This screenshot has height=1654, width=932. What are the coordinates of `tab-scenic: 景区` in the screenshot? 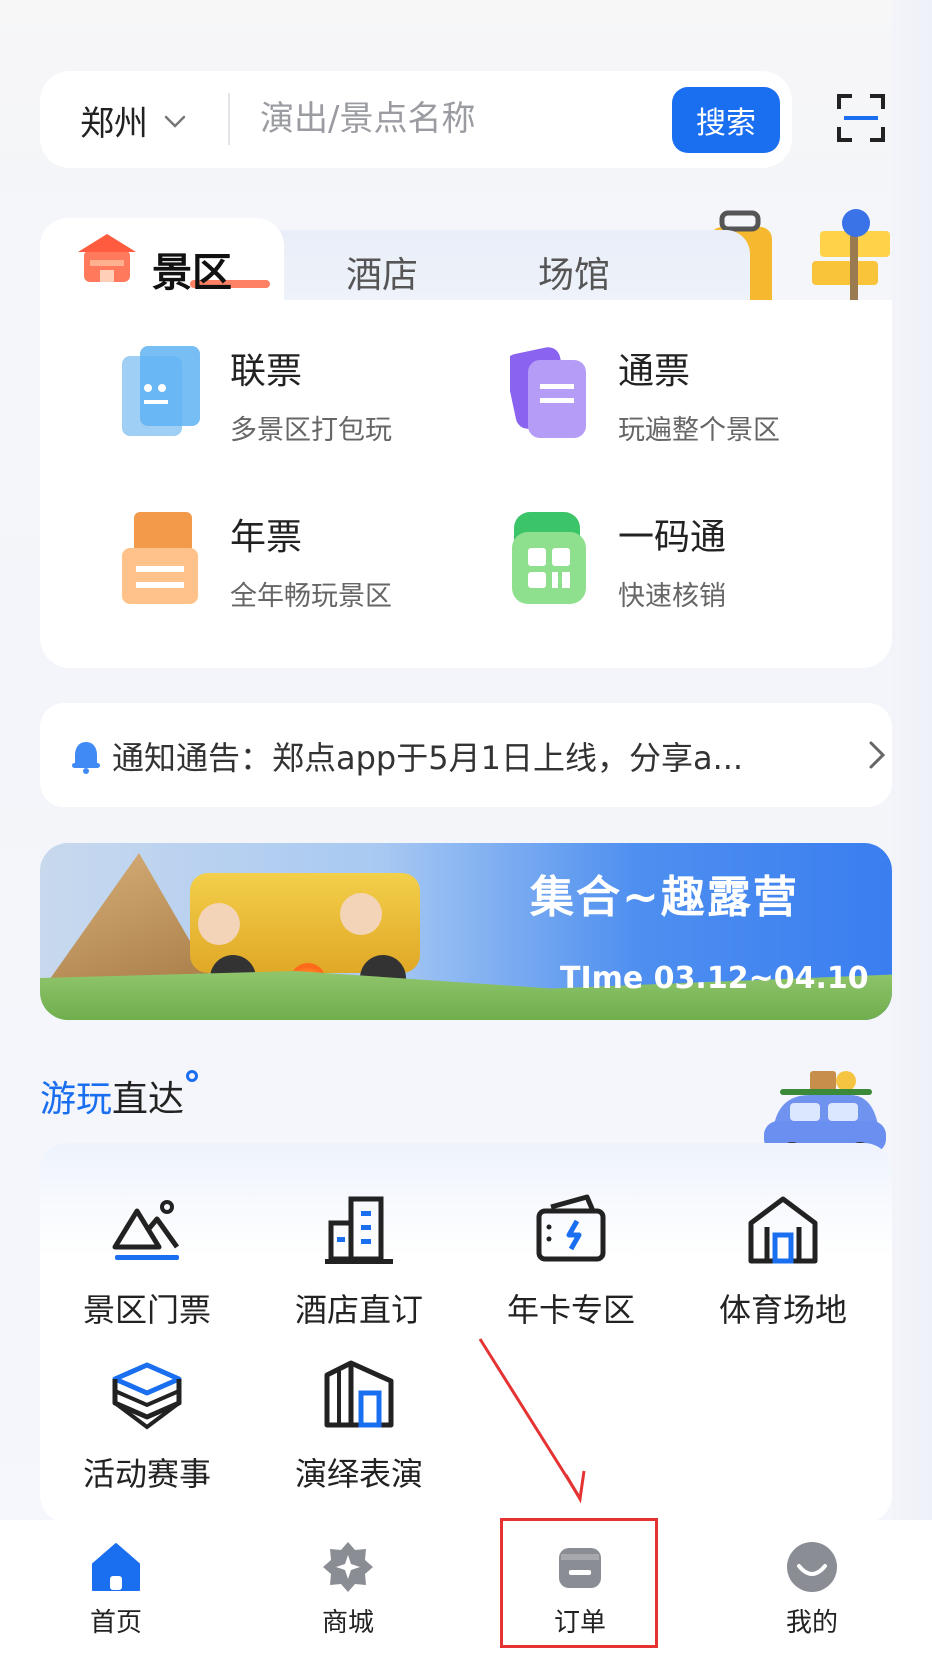 It's located at (162, 263).